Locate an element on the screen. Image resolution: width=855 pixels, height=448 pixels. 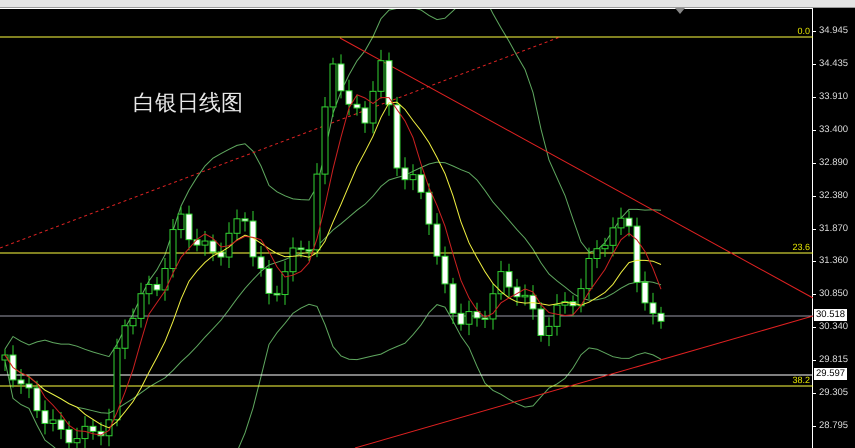
axis-tick-label: 32.890 is located at coordinates (833, 163).